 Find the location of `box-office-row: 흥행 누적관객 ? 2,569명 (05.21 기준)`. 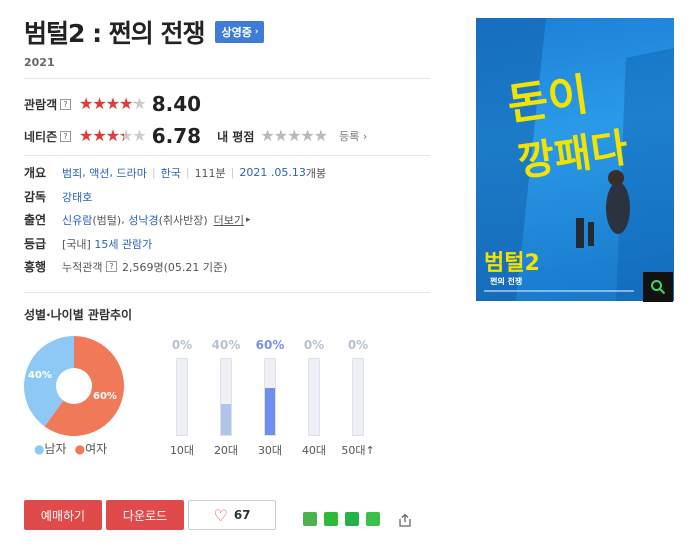

box-office-row: 흥행 누적관객 ? 2,569명 (05.21 기준) is located at coordinates (125, 266).